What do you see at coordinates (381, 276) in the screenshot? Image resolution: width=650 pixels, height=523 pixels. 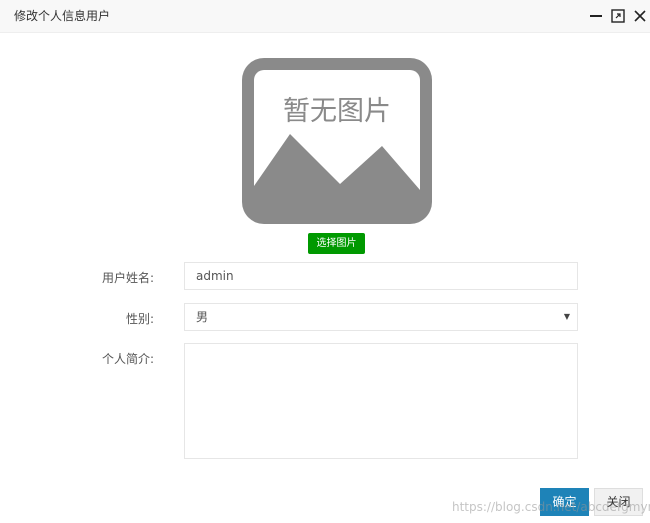 I see `username-input: admin` at bounding box center [381, 276].